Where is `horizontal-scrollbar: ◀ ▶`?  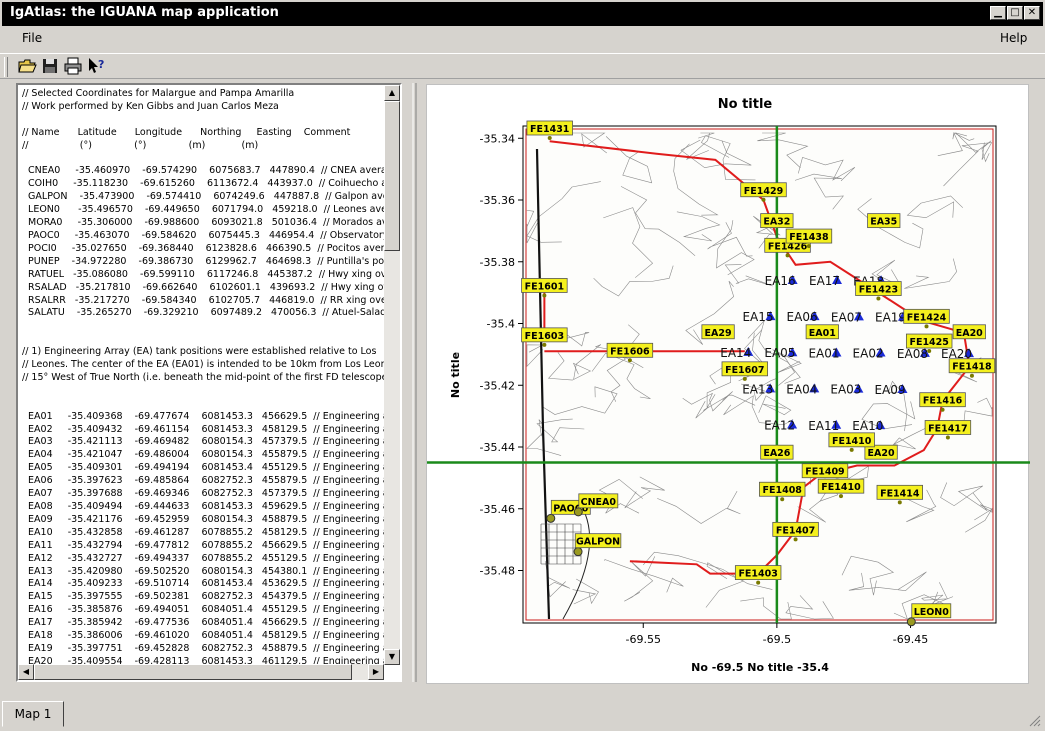
horizontal-scrollbar: ◀ ▶ is located at coordinates (201, 672).